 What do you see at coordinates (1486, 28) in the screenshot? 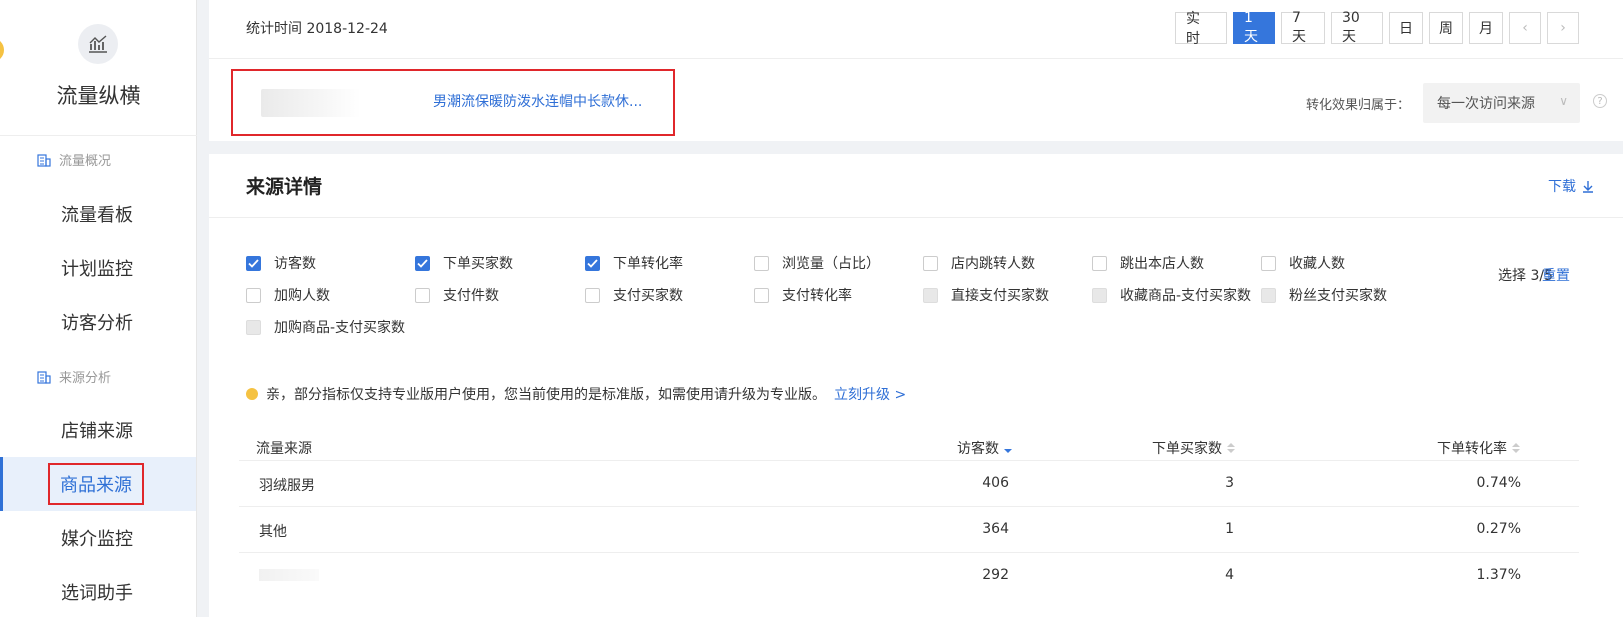
I see `period-month-button: 月` at bounding box center [1486, 28].